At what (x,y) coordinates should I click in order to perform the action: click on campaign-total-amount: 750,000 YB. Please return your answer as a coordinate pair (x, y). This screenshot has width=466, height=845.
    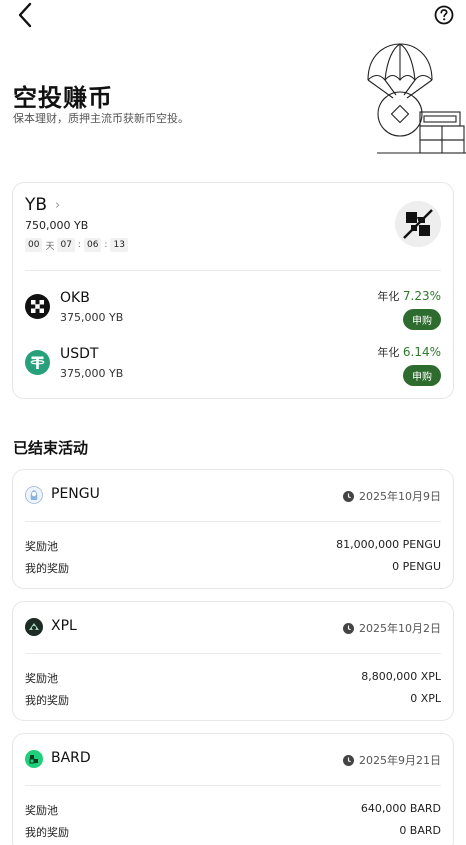
    Looking at the image, I should click on (57, 225).